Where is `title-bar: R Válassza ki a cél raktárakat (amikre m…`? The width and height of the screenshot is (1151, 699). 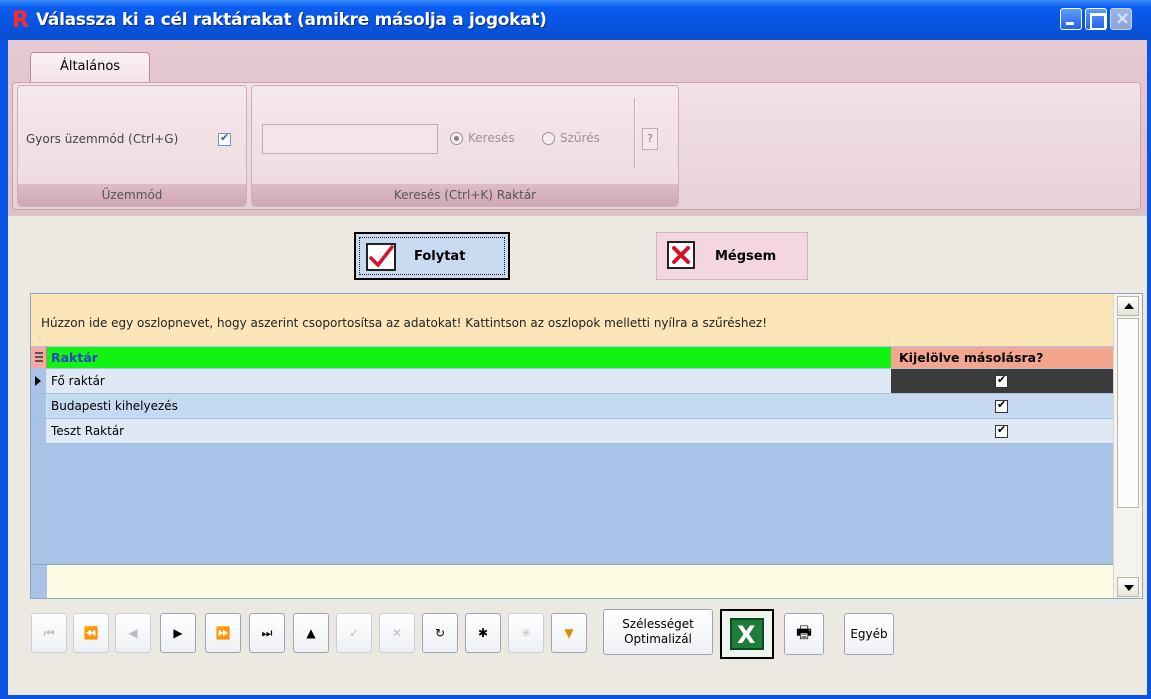
title-bar: R Válassza ki a cél raktárakat (amikre m… is located at coordinates (575, 20).